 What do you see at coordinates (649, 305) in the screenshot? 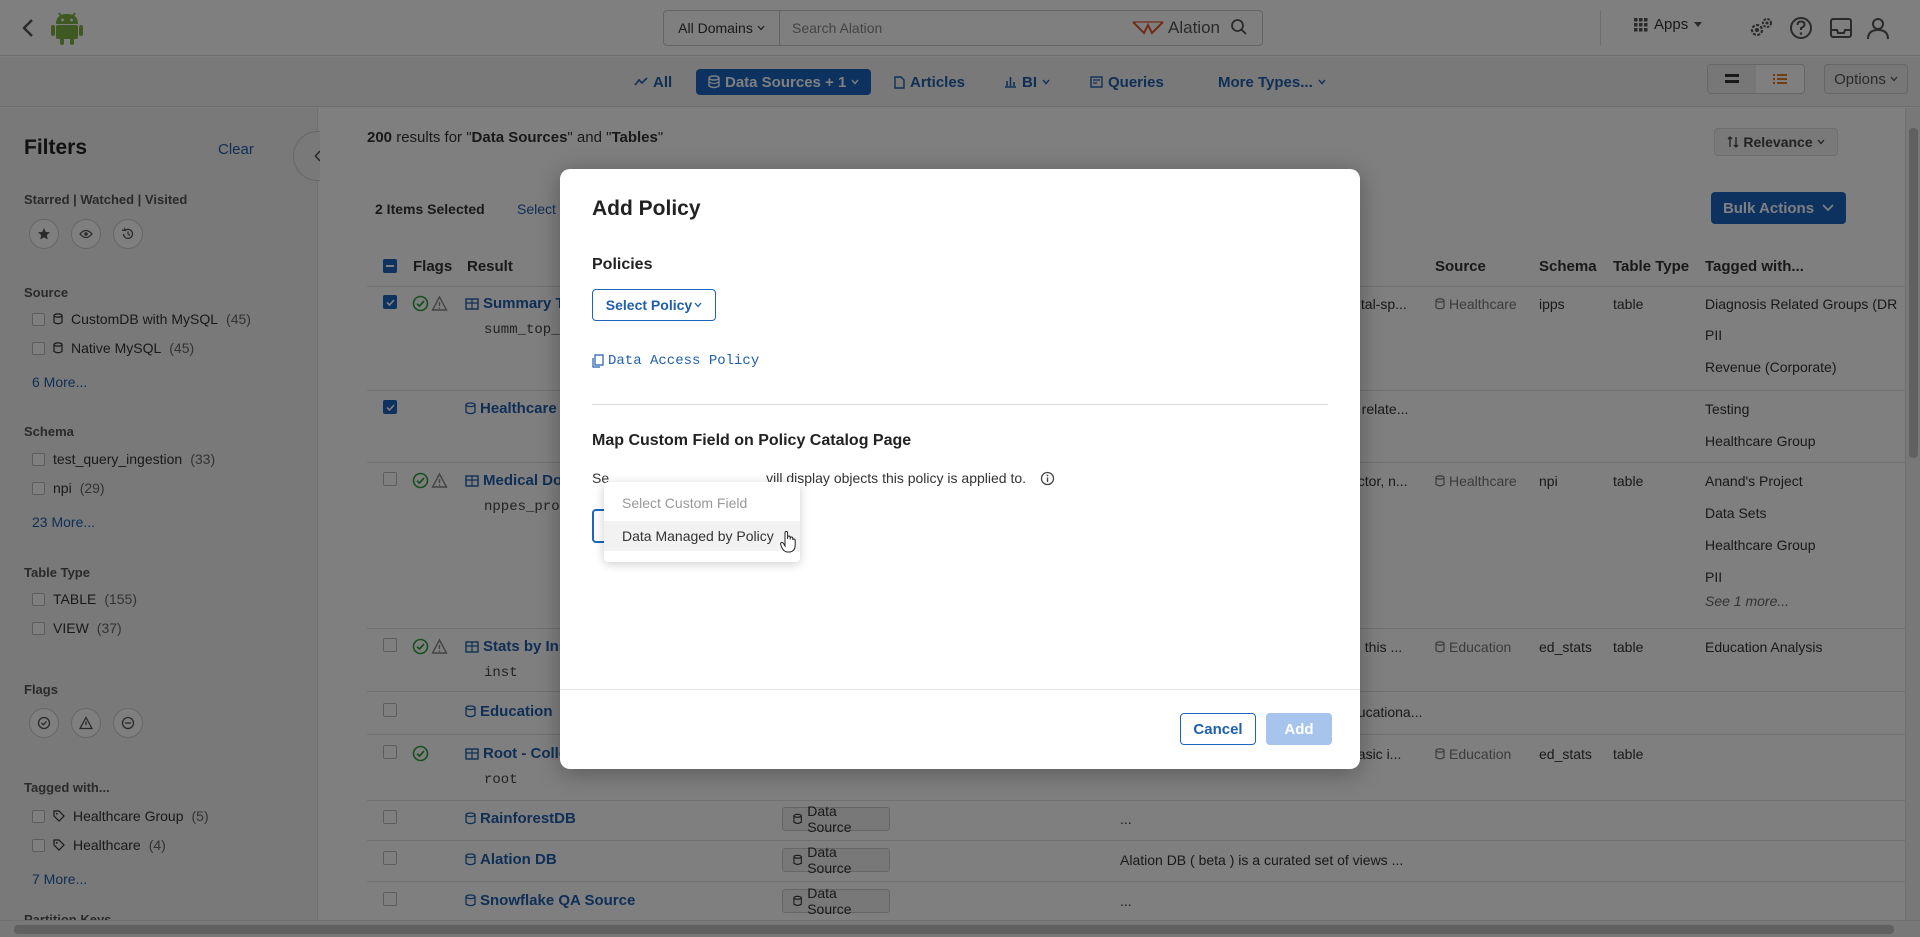
I see `select-policy-label: Select Policy` at bounding box center [649, 305].